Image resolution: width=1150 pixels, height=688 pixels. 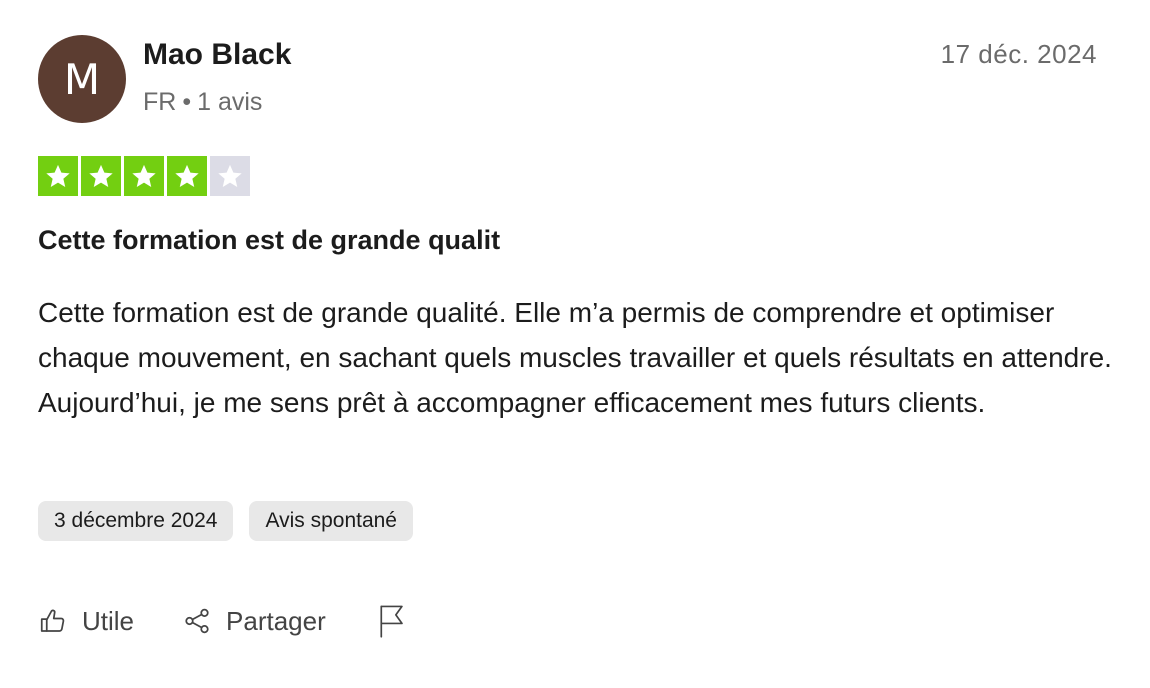 I want to click on report-button, so click(x=391, y=621).